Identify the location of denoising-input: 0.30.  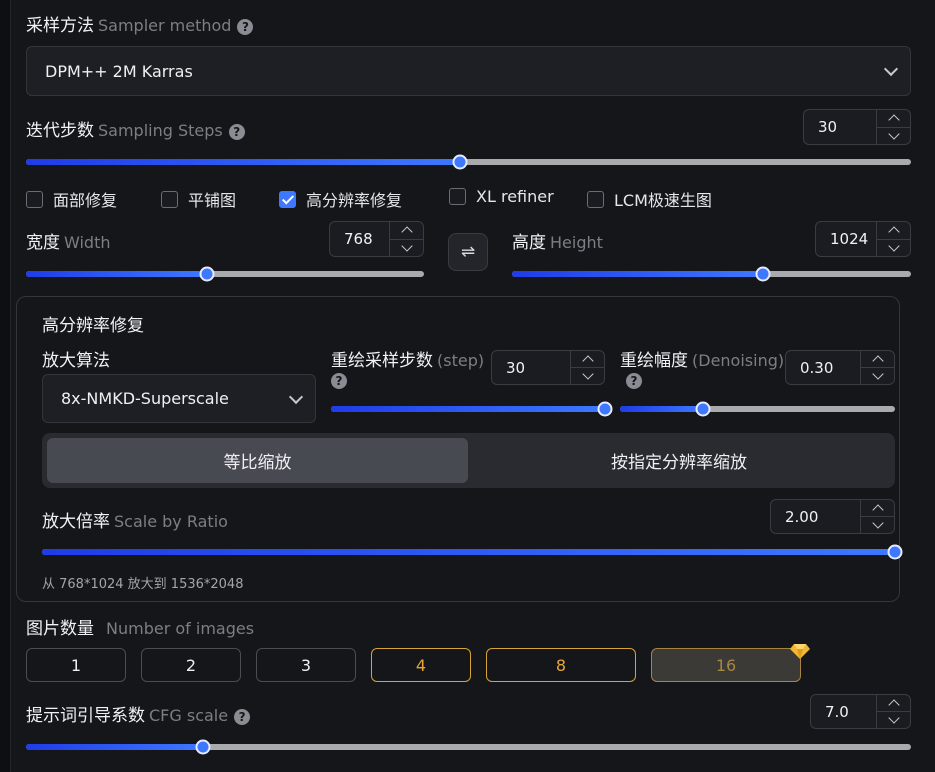
(840, 367).